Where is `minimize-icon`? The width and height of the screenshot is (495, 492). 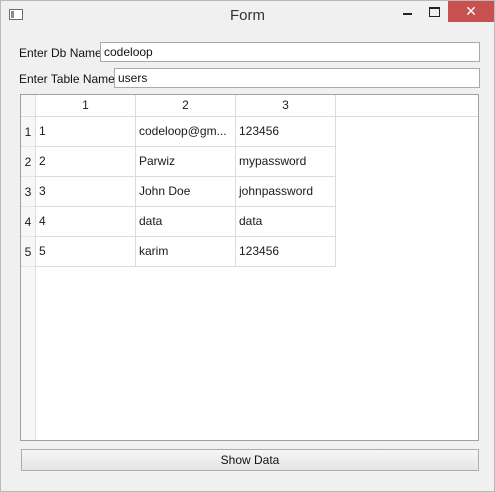
minimize-icon is located at coordinates (407, 13).